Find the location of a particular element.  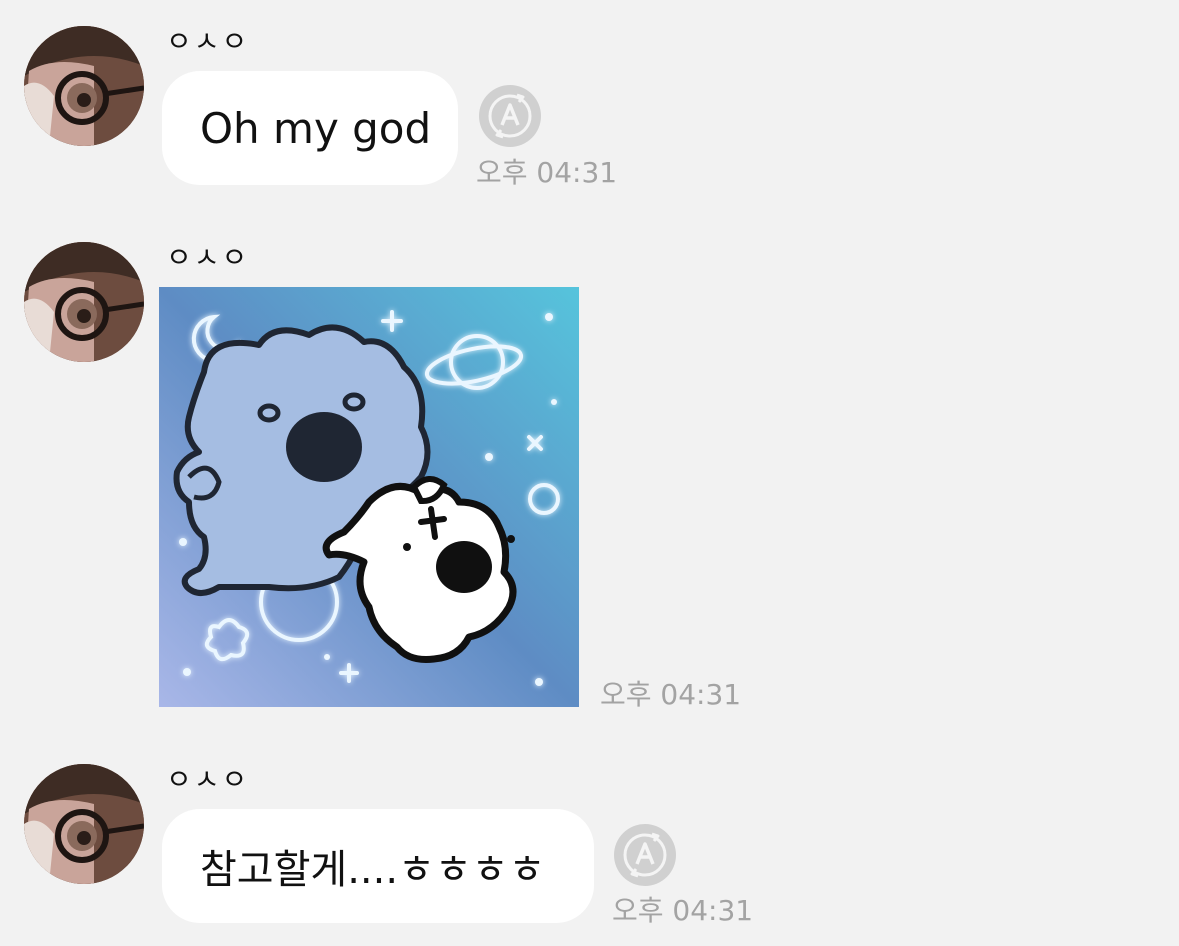

message-bubble: 참고할게....ㅎㅎㅎㅎ is located at coordinates (378, 866).